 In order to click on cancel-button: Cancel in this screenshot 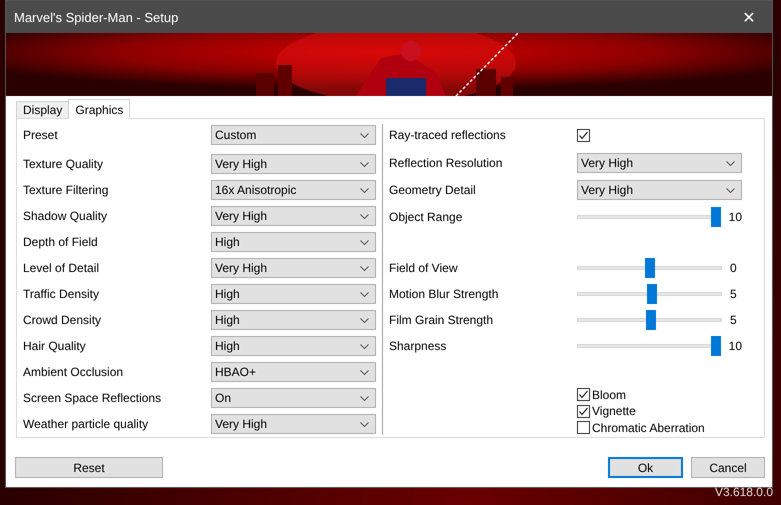, I will do `click(728, 467)`.